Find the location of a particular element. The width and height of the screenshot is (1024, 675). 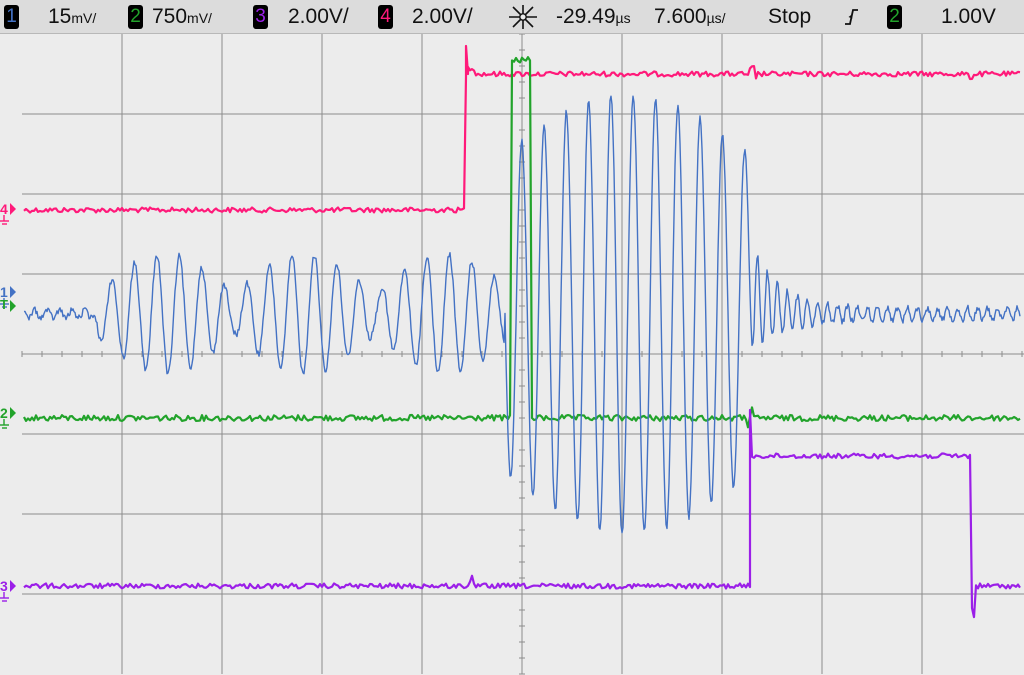

ch2-scale: 750mV/ is located at coordinates (182, 17).